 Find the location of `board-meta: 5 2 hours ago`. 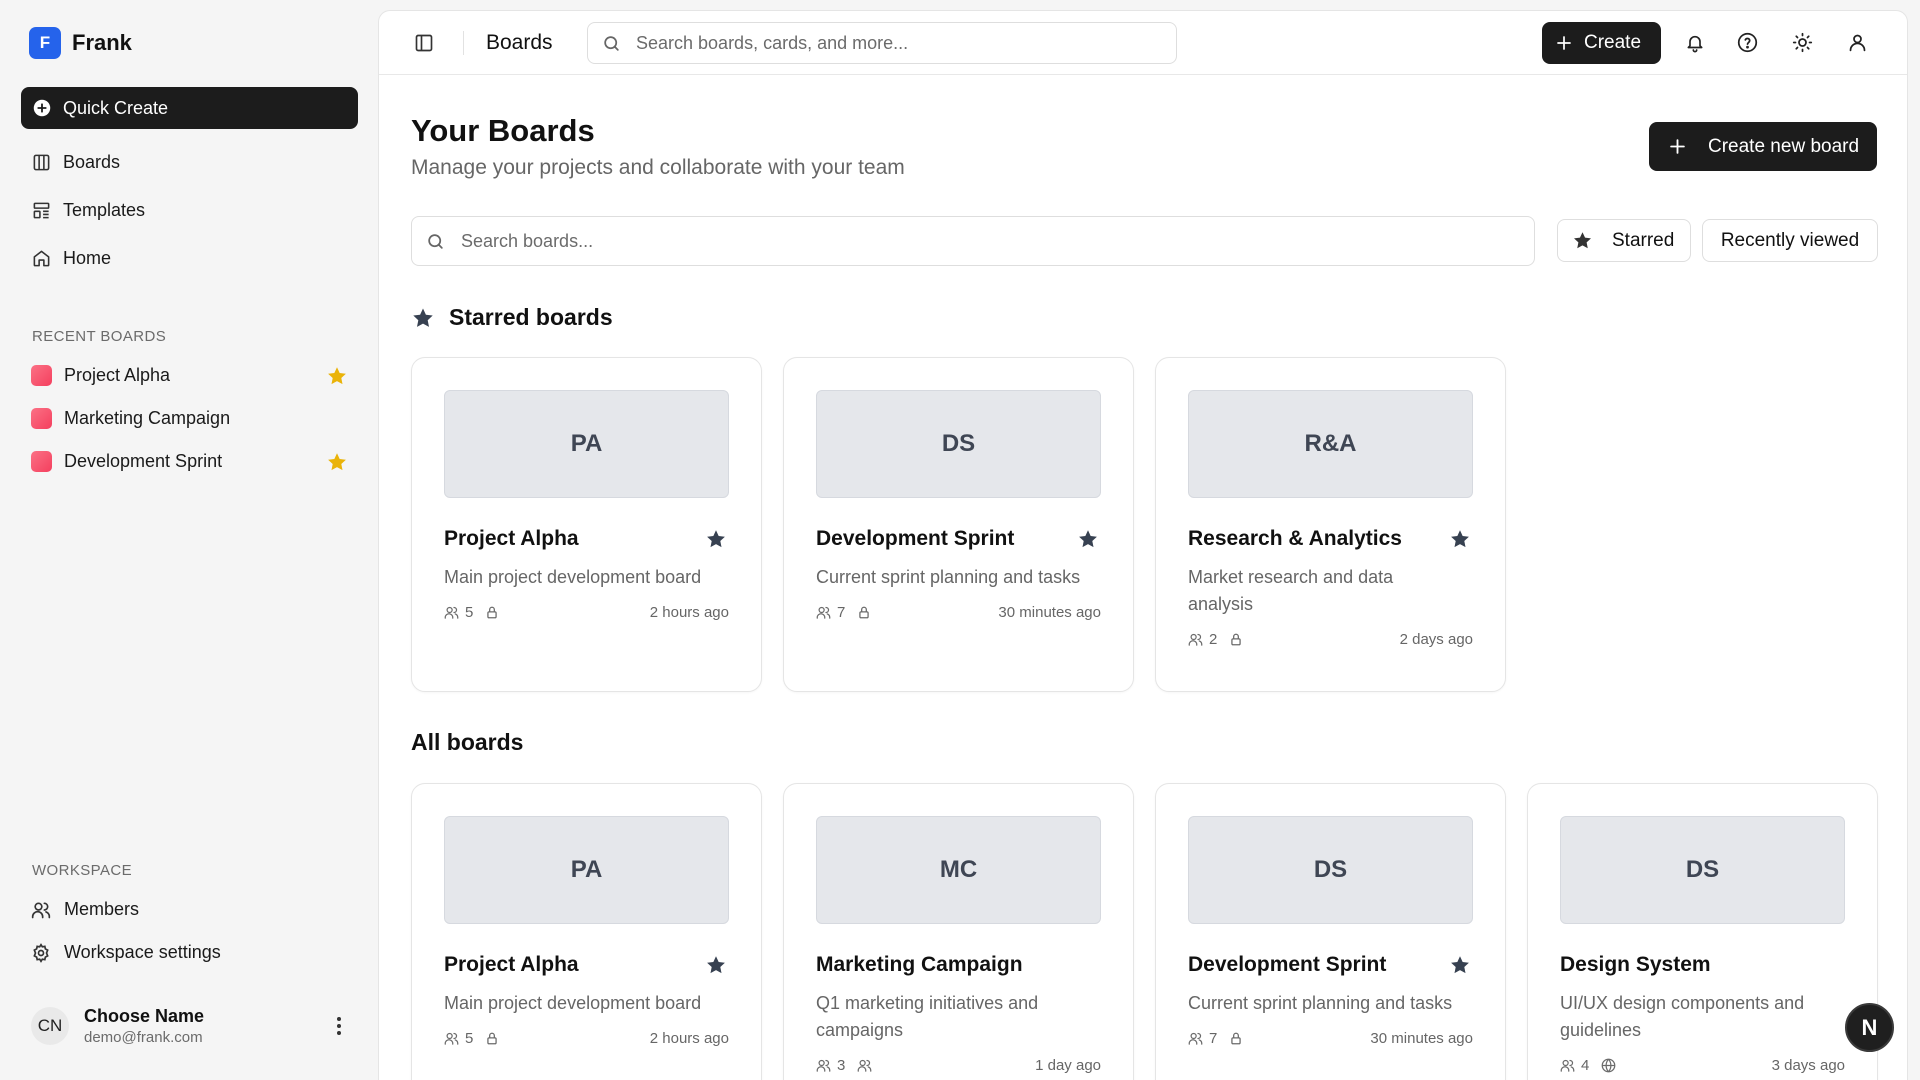

board-meta: 5 2 hours ago is located at coordinates (586, 612).